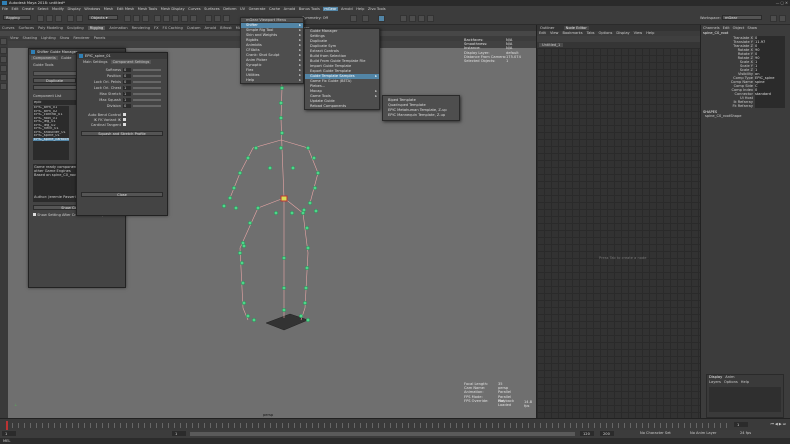  I want to click on shelf-tab-rigging: Rigging, so click(96, 28).